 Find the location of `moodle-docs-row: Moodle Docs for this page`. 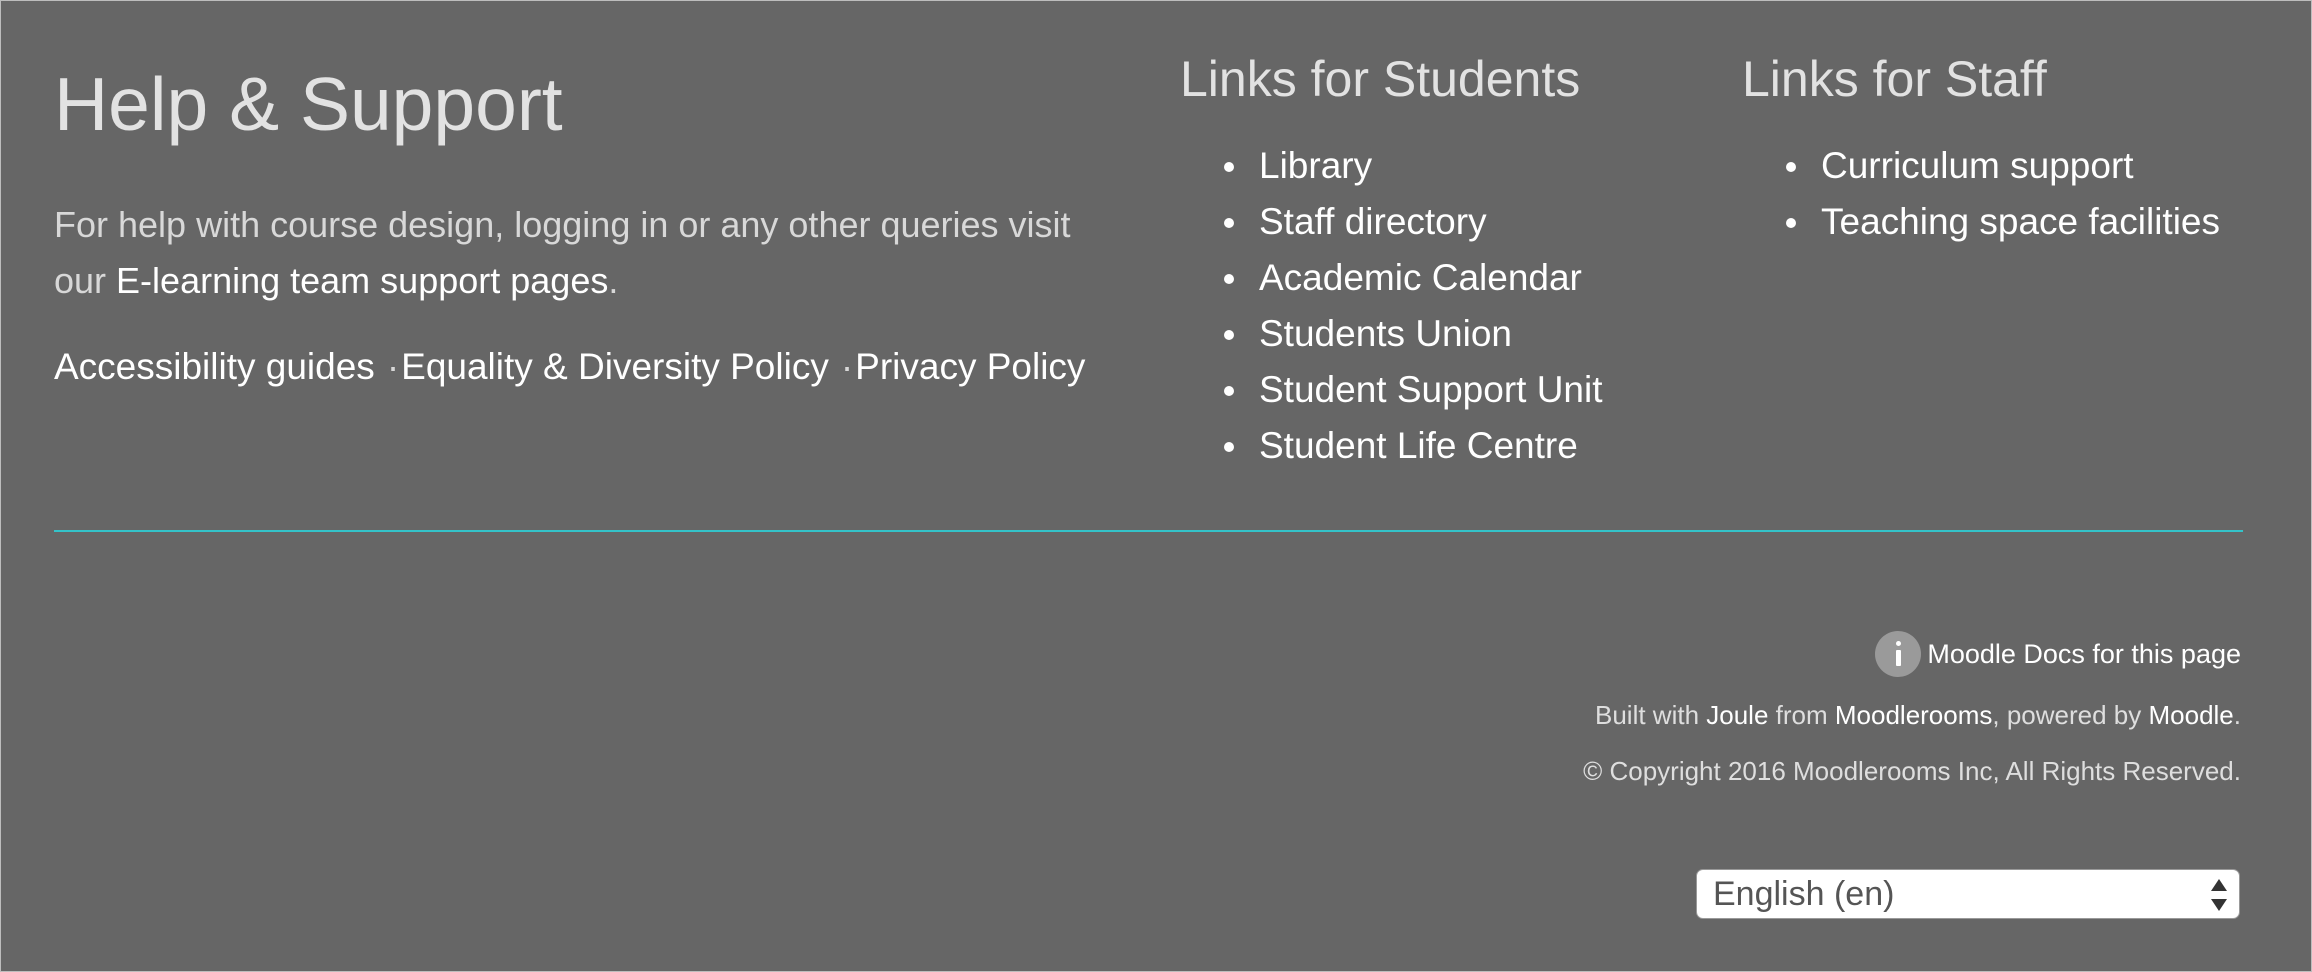

moodle-docs-row: Moodle Docs for this page is located at coordinates (2058, 654).